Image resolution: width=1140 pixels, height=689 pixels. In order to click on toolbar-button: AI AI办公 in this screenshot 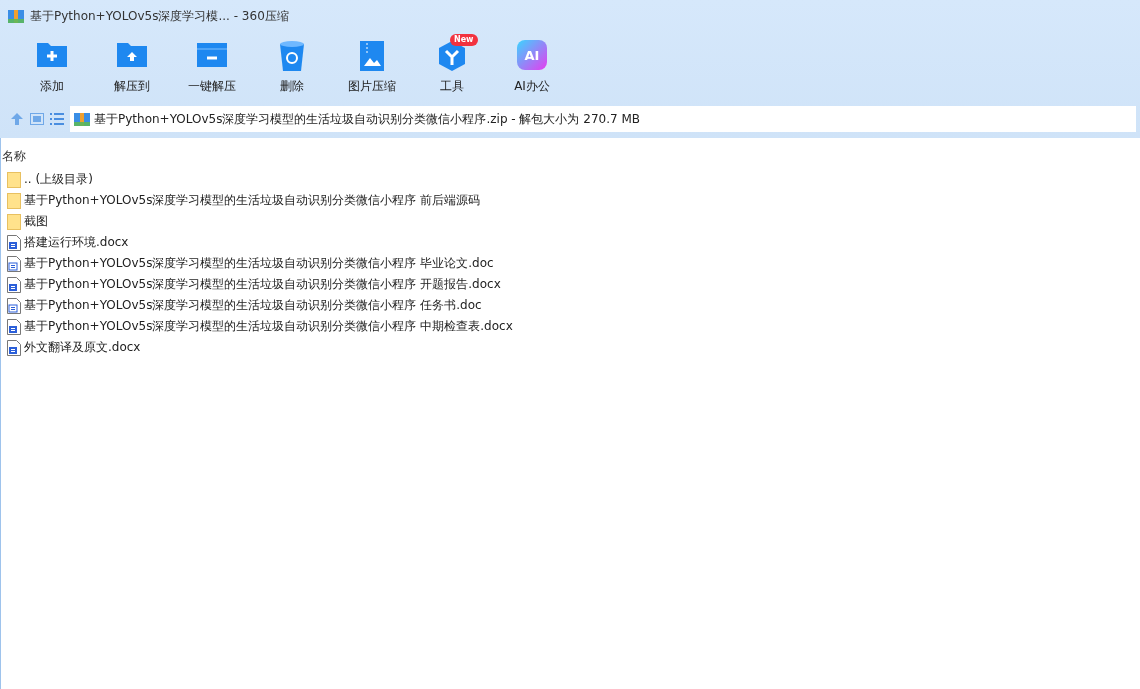, I will do `click(532, 68)`.